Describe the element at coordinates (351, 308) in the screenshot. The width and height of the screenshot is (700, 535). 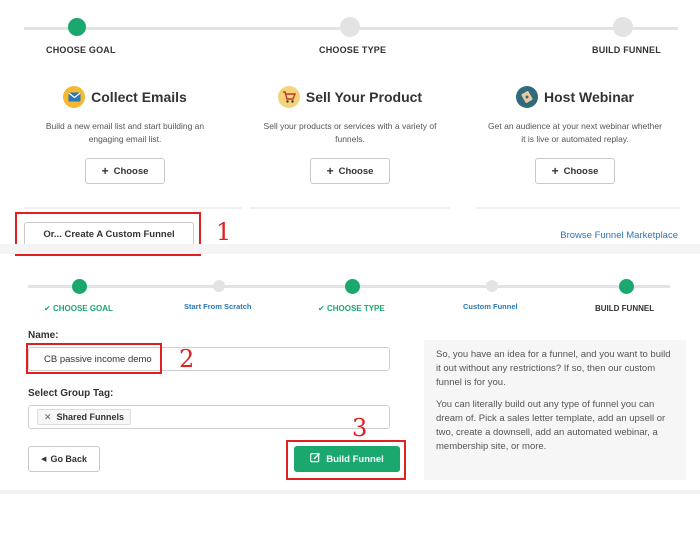
I see `step-label-choose-type: ✔ CHOOSE TYPE` at that location.